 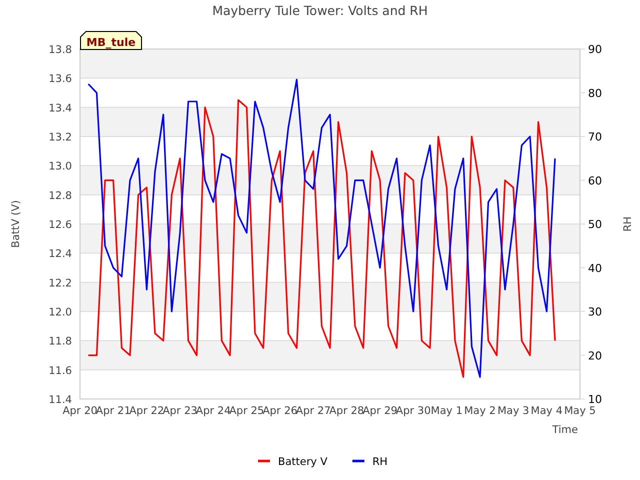 I want to click on x-tick-label: Apr 20, so click(x=80, y=411).